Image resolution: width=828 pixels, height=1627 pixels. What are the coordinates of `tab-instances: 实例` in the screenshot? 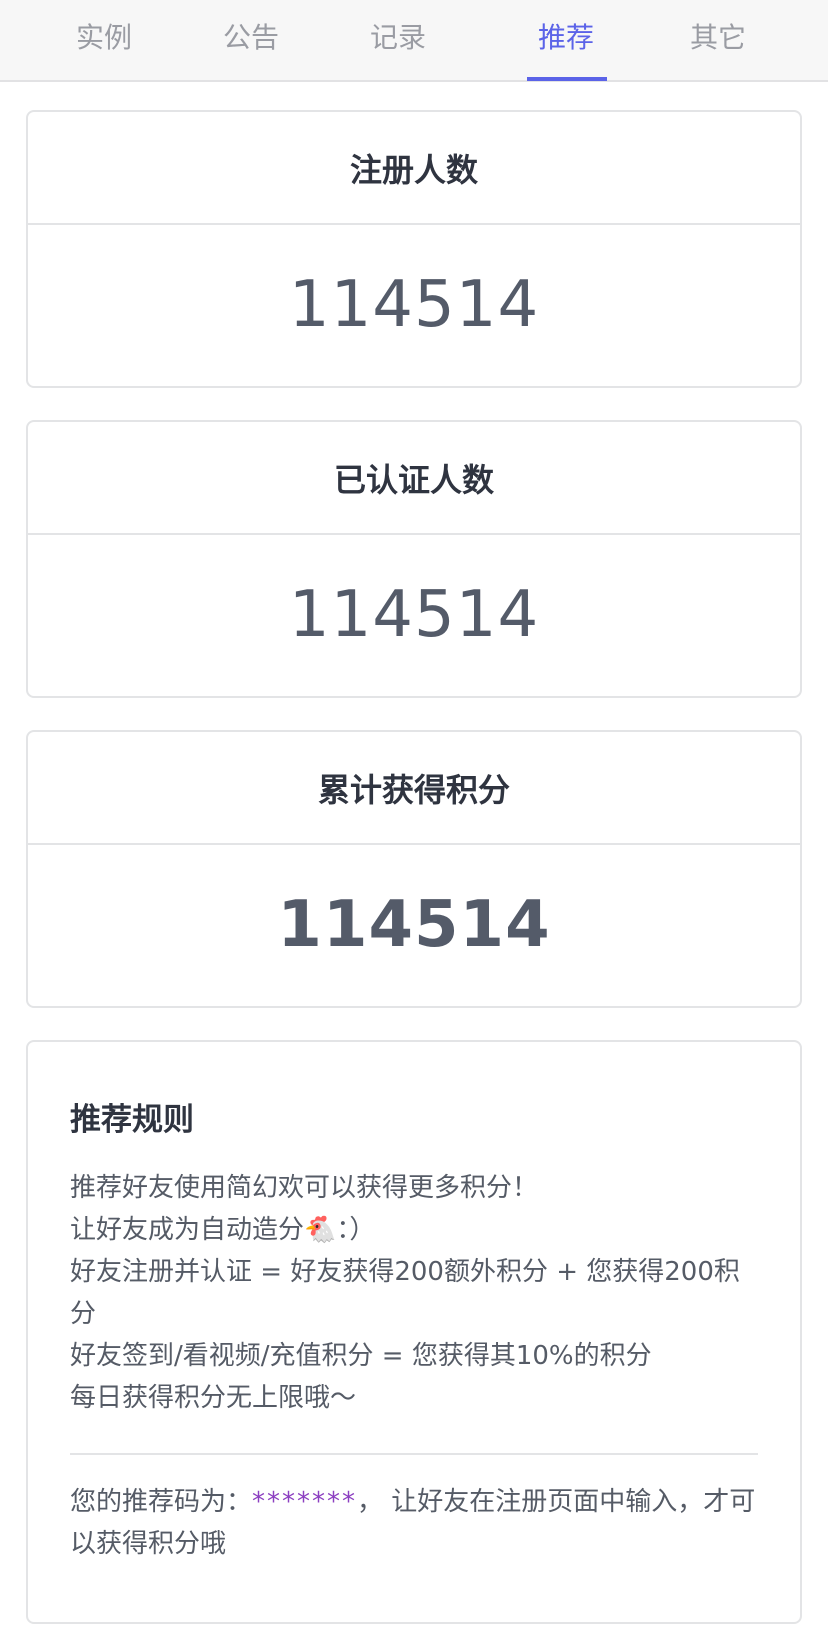 It's located at (104, 40).